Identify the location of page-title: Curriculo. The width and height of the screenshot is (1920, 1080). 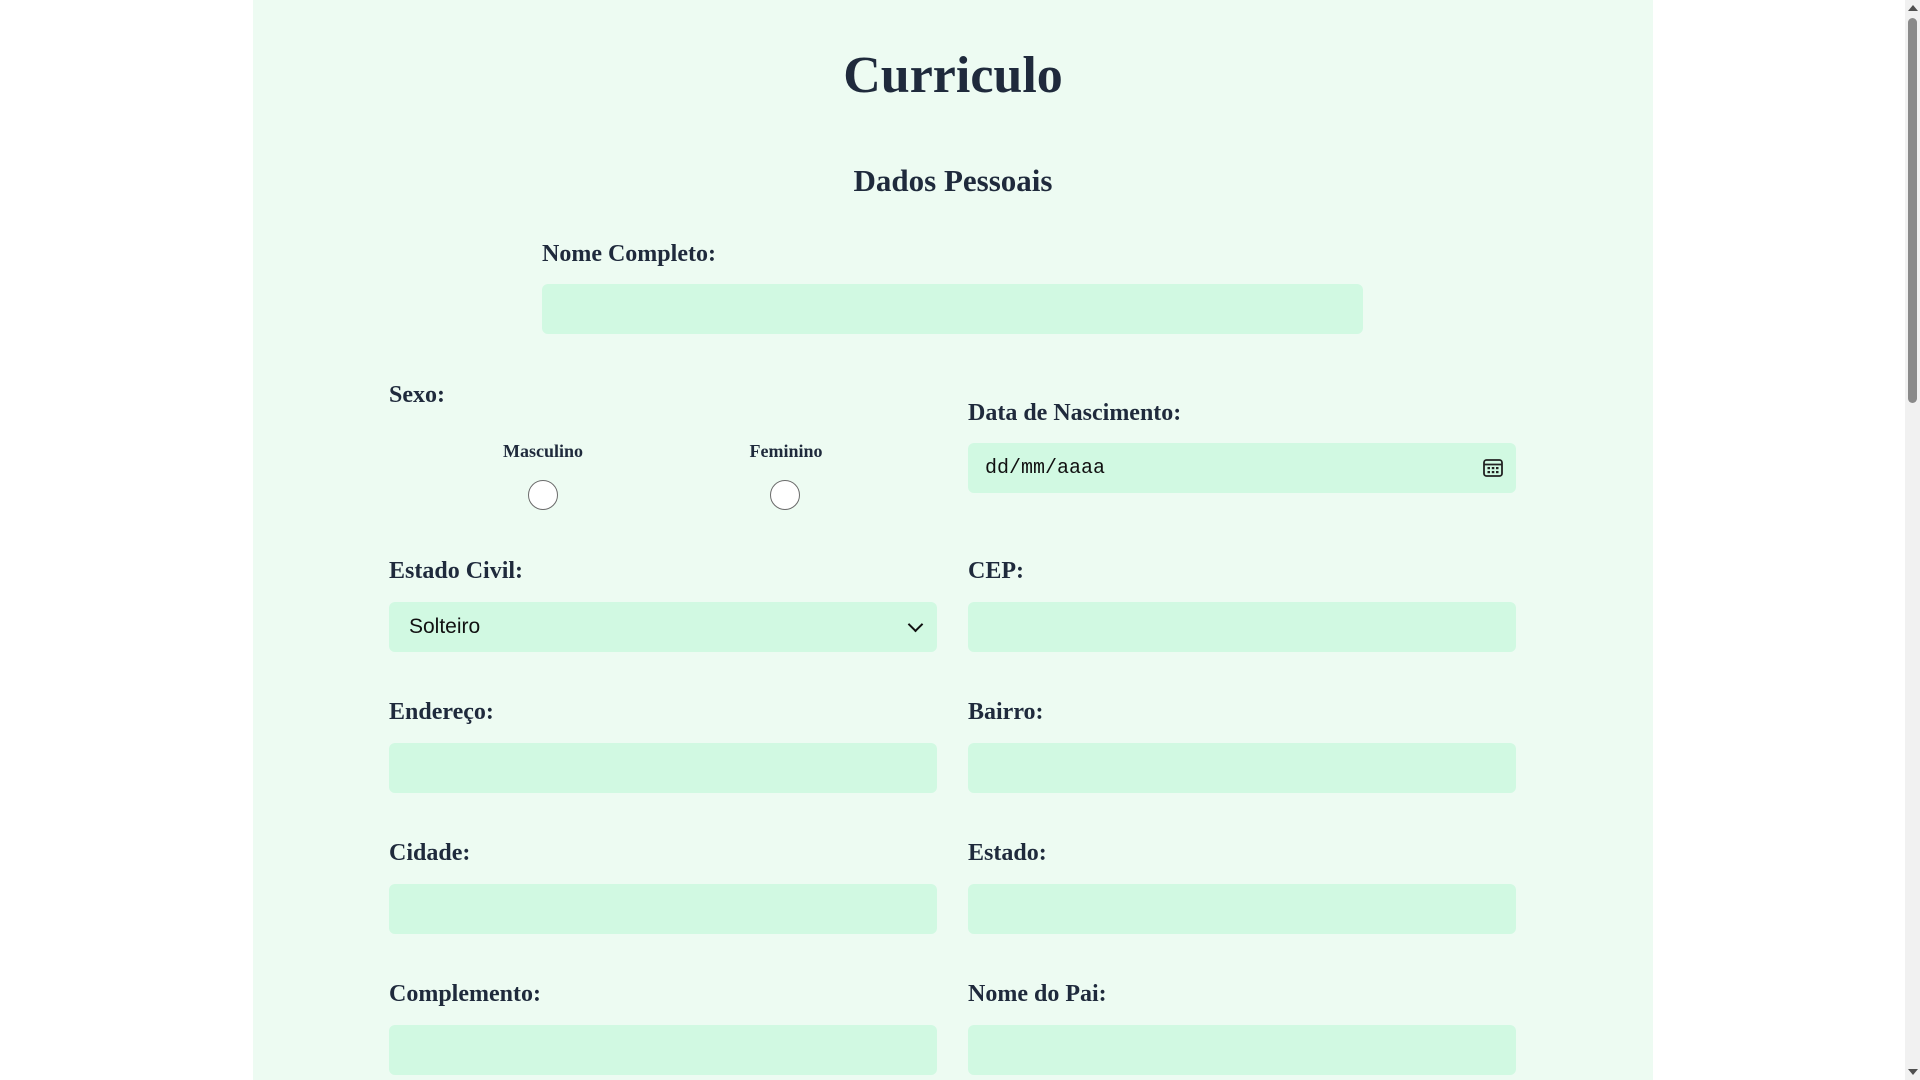
(953, 75).